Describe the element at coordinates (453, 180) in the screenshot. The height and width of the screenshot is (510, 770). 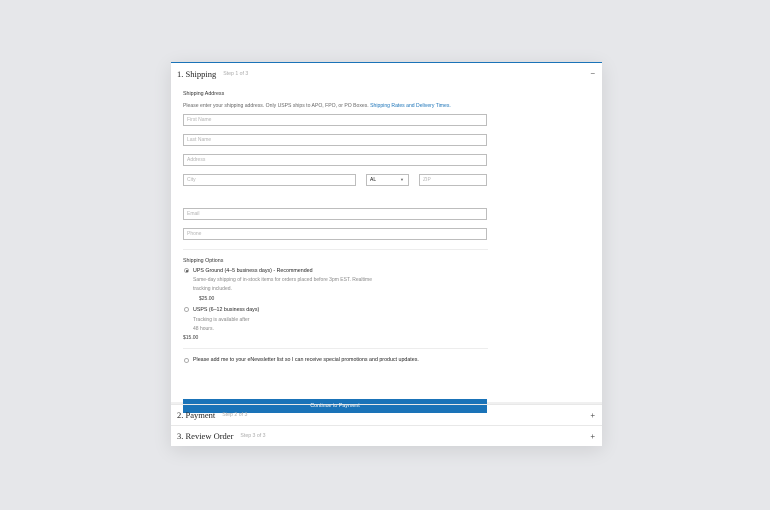
I see `zip-input: ZIP` at that location.